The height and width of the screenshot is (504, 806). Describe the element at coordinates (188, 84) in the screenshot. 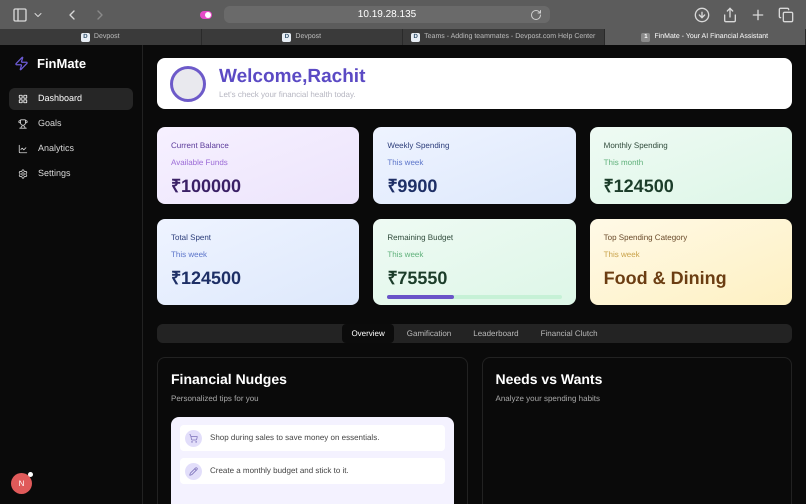

I see `avatar-placeholder` at that location.